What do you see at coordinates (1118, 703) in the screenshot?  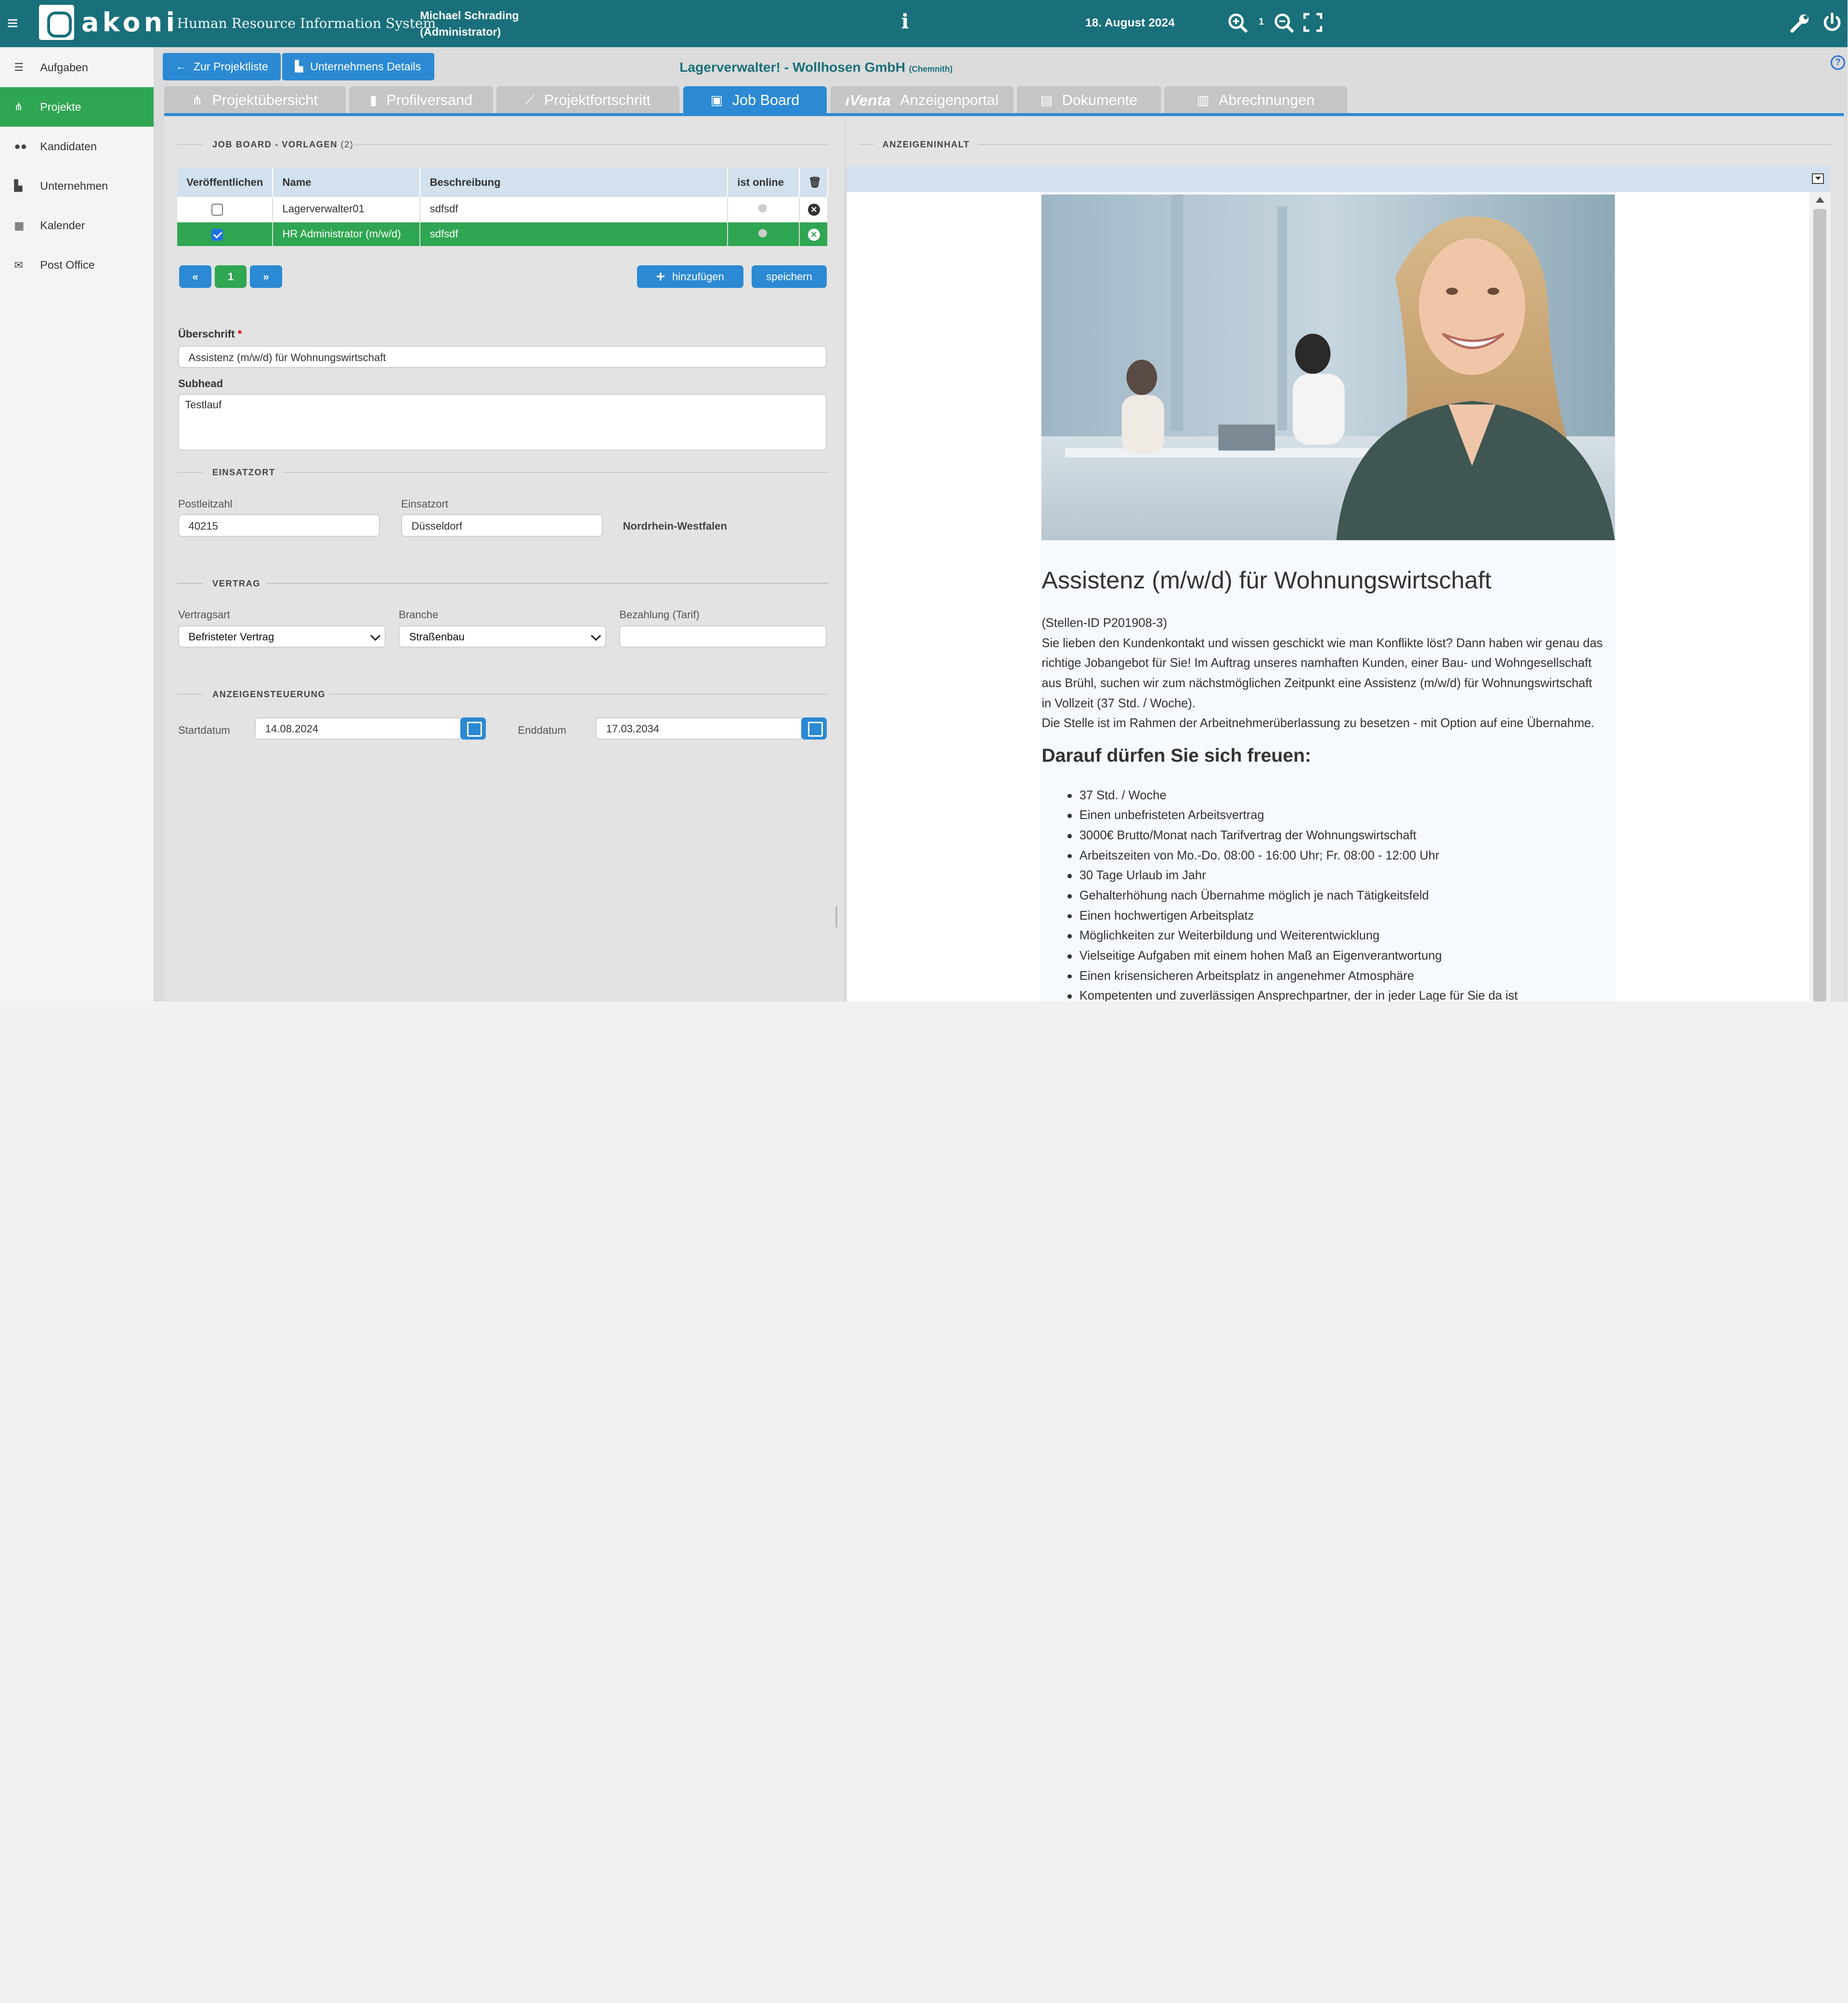 I see `intro-line: in Vollzeit (37 Std. / Woche).` at bounding box center [1118, 703].